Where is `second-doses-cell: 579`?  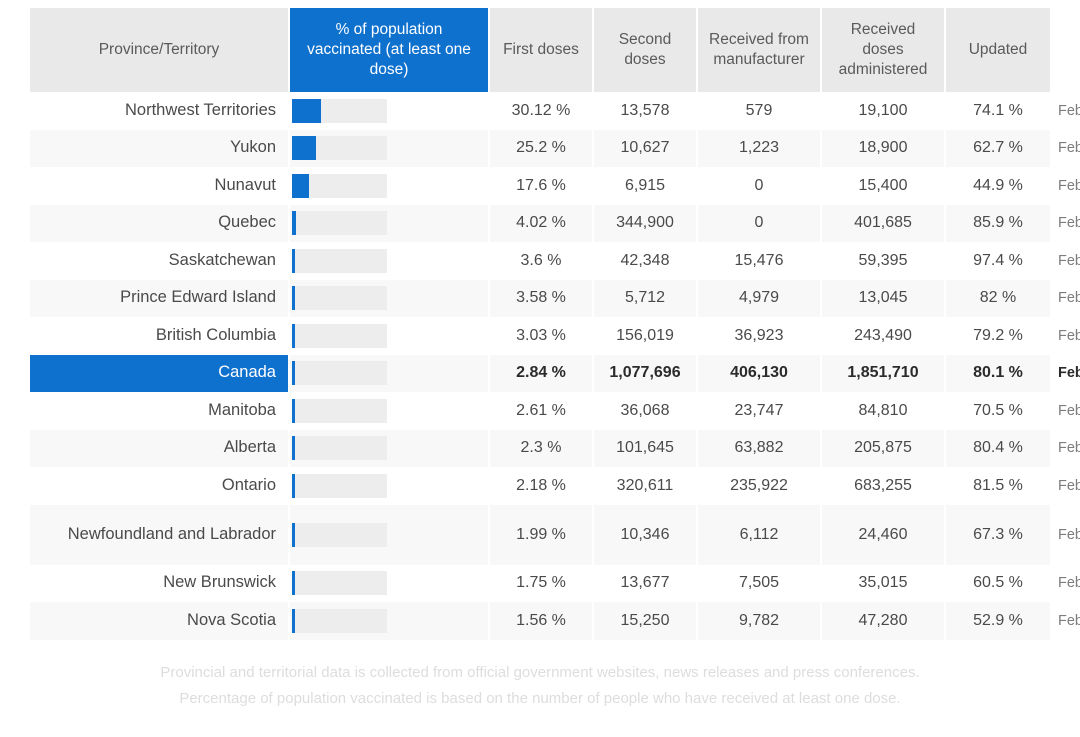 second-doses-cell: 579 is located at coordinates (759, 111).